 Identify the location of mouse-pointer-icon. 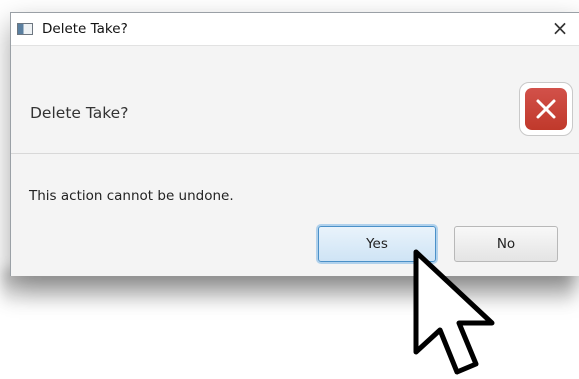
(454, 312).